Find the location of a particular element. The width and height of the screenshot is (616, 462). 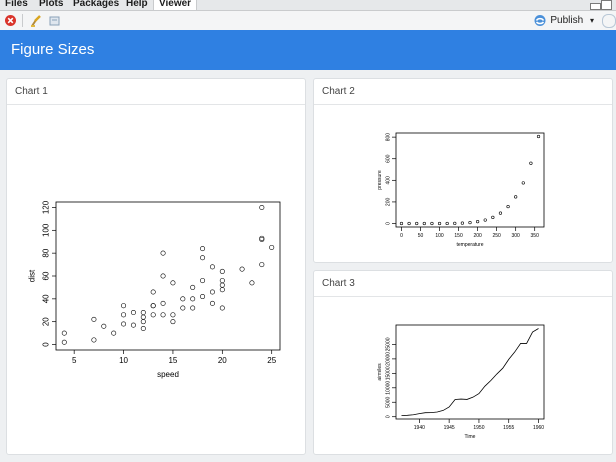

chart-3-y-tick-label: 10000 is located at coordinates (389, 388).